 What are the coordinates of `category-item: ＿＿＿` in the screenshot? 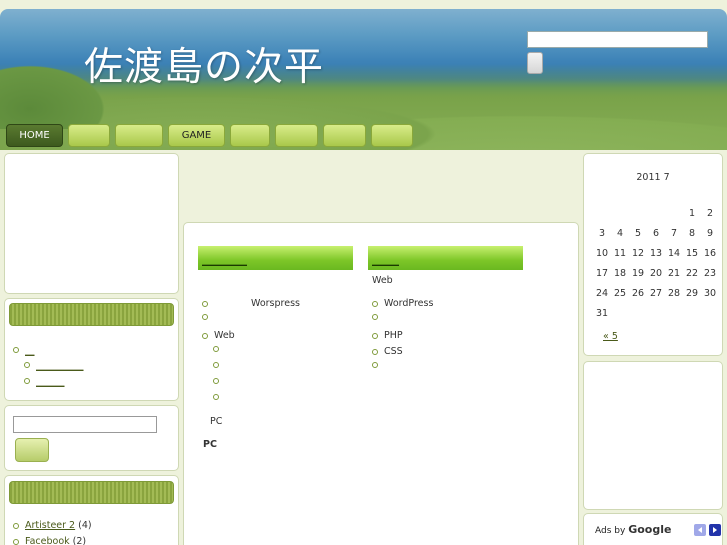 It's located at (44, 381).